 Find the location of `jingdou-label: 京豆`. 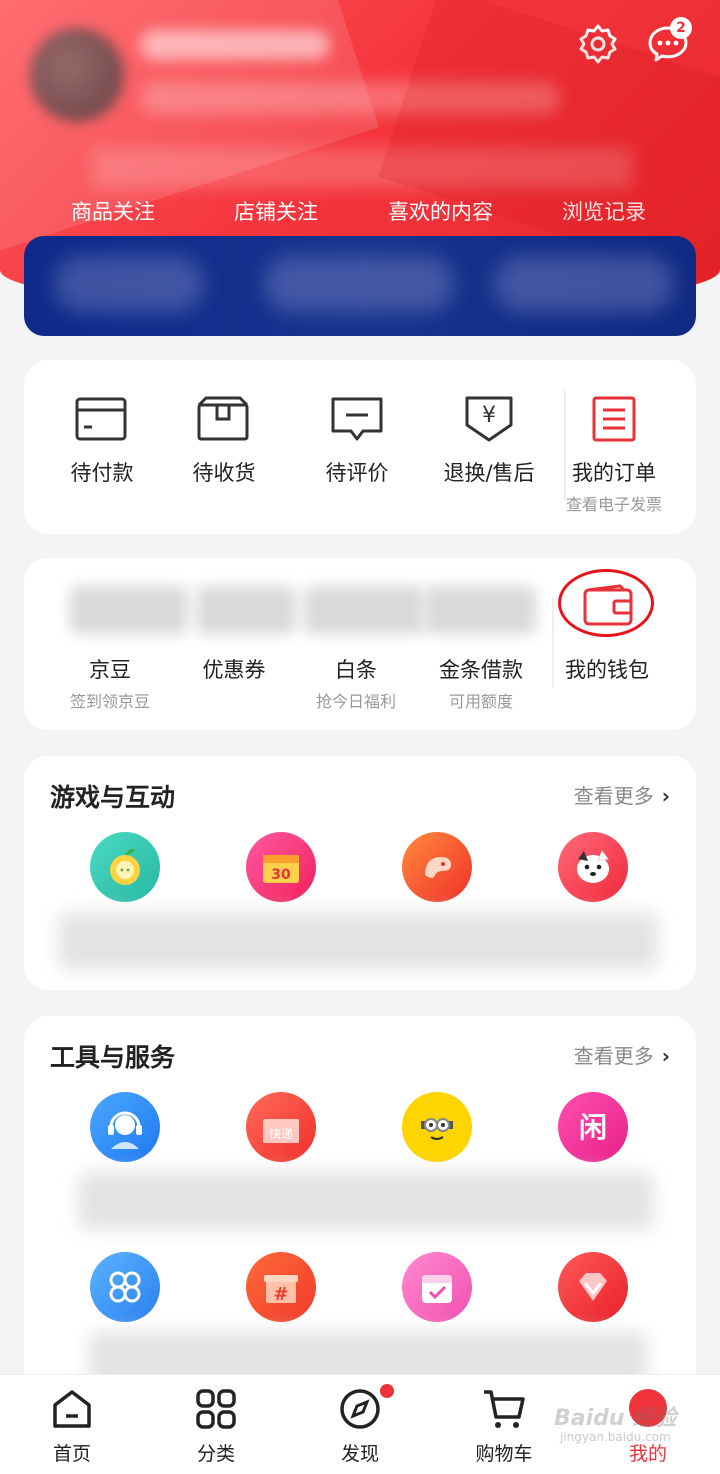

jingdou-label: 京豆 is located at coordinates (110, 669).